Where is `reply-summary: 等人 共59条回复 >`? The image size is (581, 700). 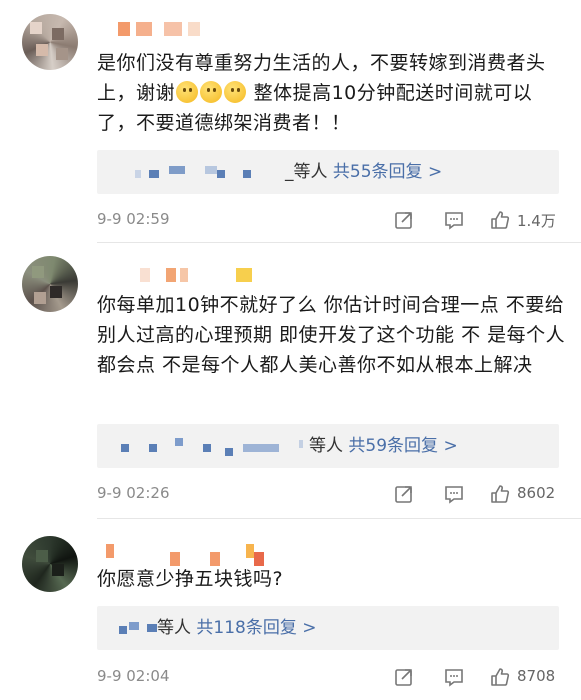
reply-summary: 等人 共59条回复 > is located at coordinates (383, 446).